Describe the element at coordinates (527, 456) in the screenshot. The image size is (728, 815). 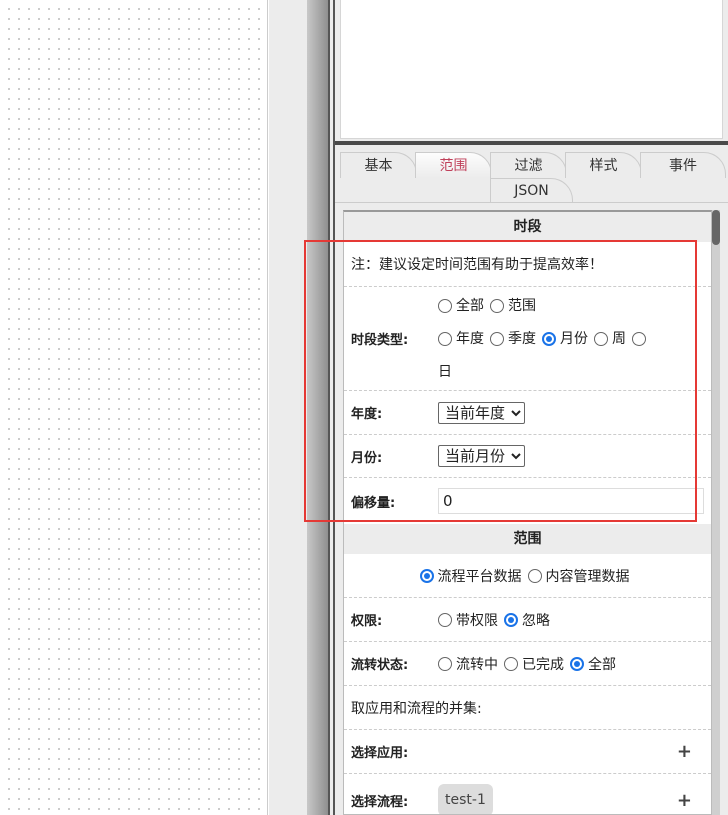
I see `month-row: 月份: 当前月份` at that location.